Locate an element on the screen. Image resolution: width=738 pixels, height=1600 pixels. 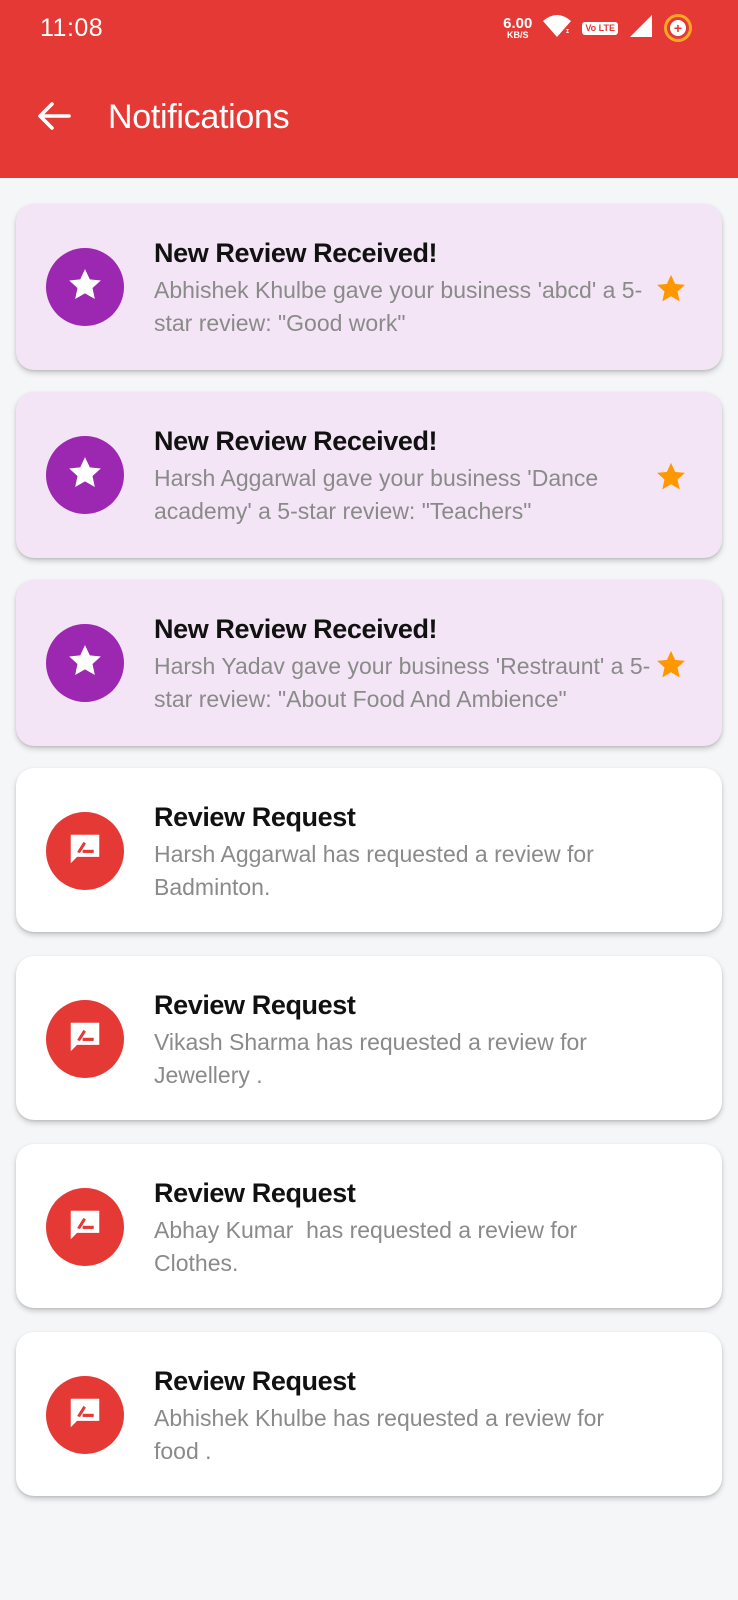
page-title: Notifications is located at coordinates (199, 117).